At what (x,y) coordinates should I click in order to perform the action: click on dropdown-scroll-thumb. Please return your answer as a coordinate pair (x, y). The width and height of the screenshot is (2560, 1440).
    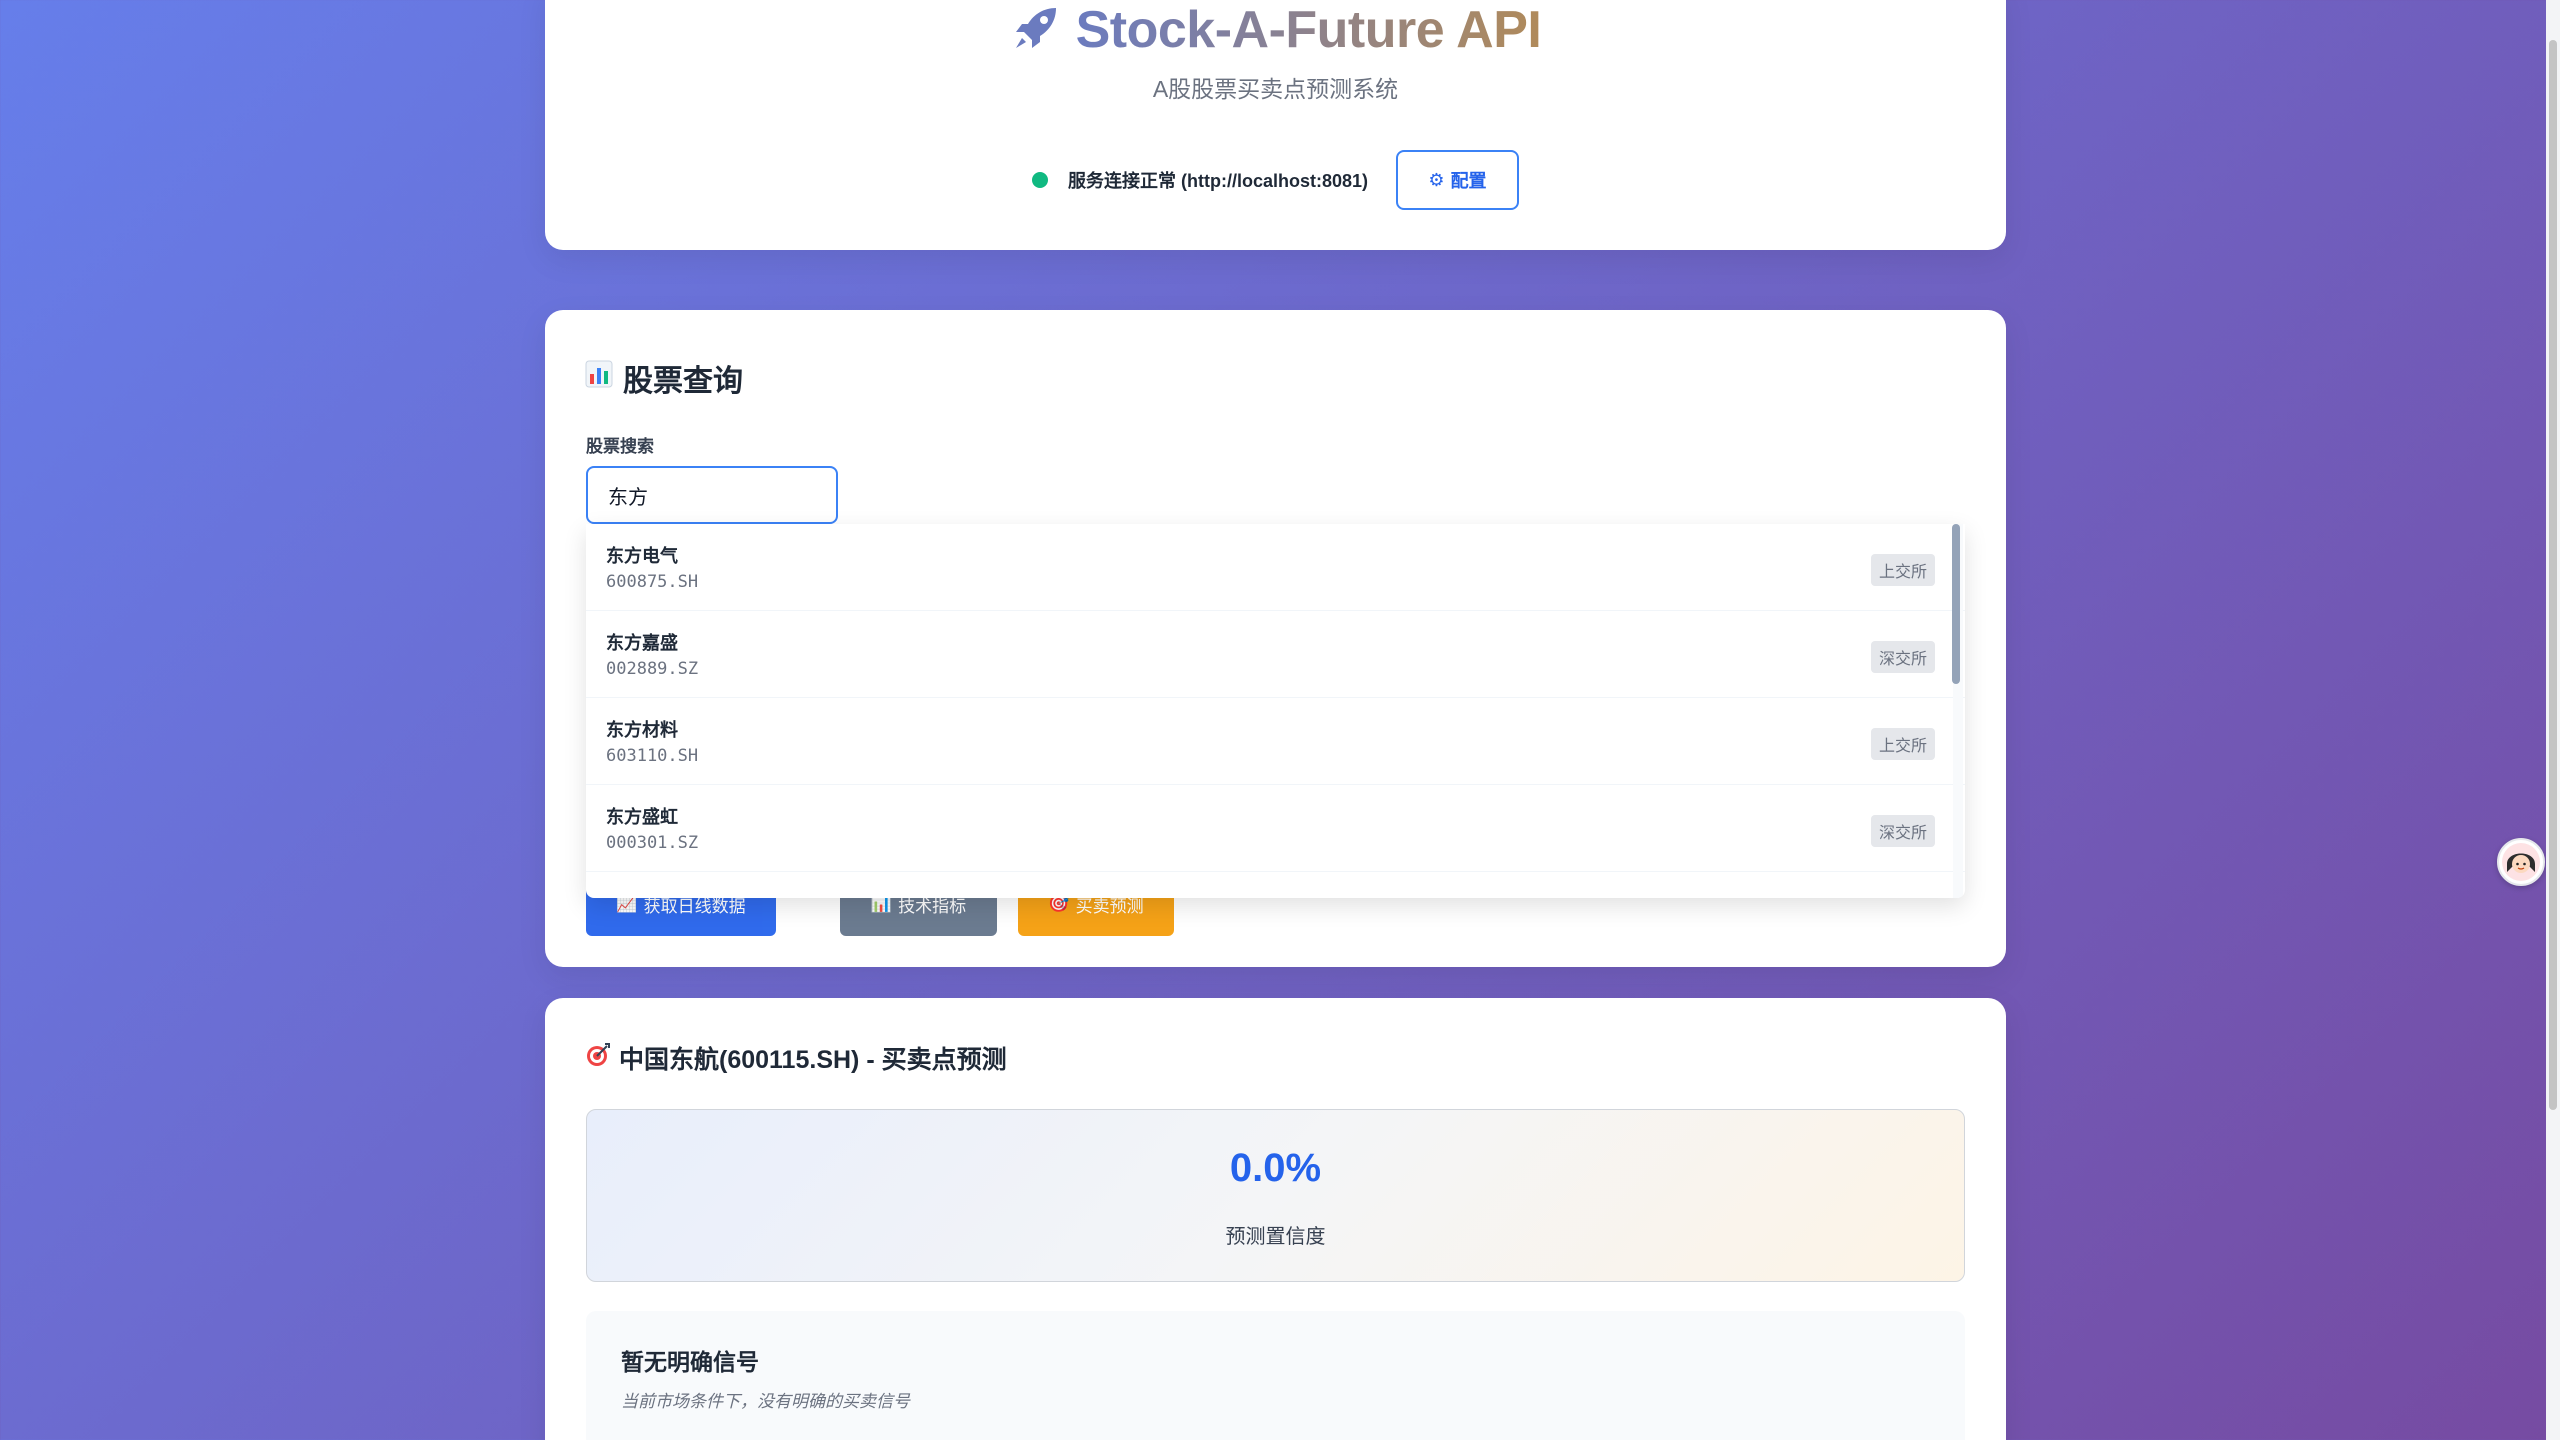
    Looking at the image, I should click on (1956, 604).